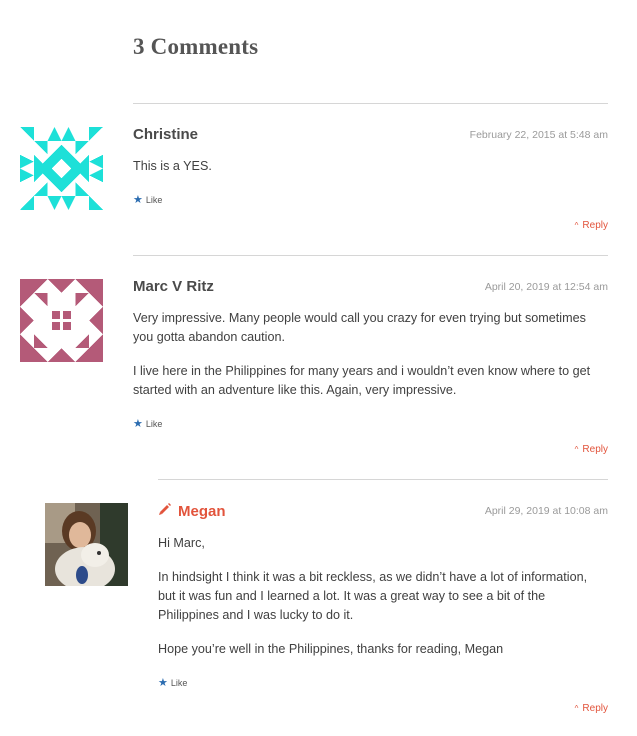 This screenshot has width=637, height=736. What do you see at coordinates (173, 286) in the screenshot?
I see `comment-author: Marc V Ritz` at bounding box center [173, 286].